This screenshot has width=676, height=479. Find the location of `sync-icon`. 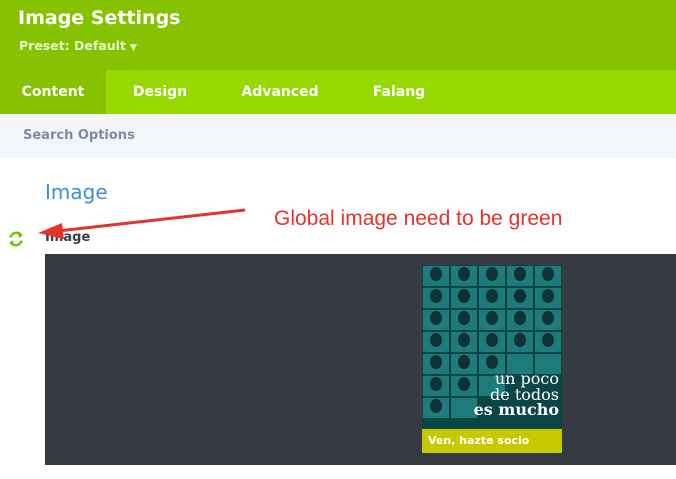

sync-icon is located at coordinates (16, 239).